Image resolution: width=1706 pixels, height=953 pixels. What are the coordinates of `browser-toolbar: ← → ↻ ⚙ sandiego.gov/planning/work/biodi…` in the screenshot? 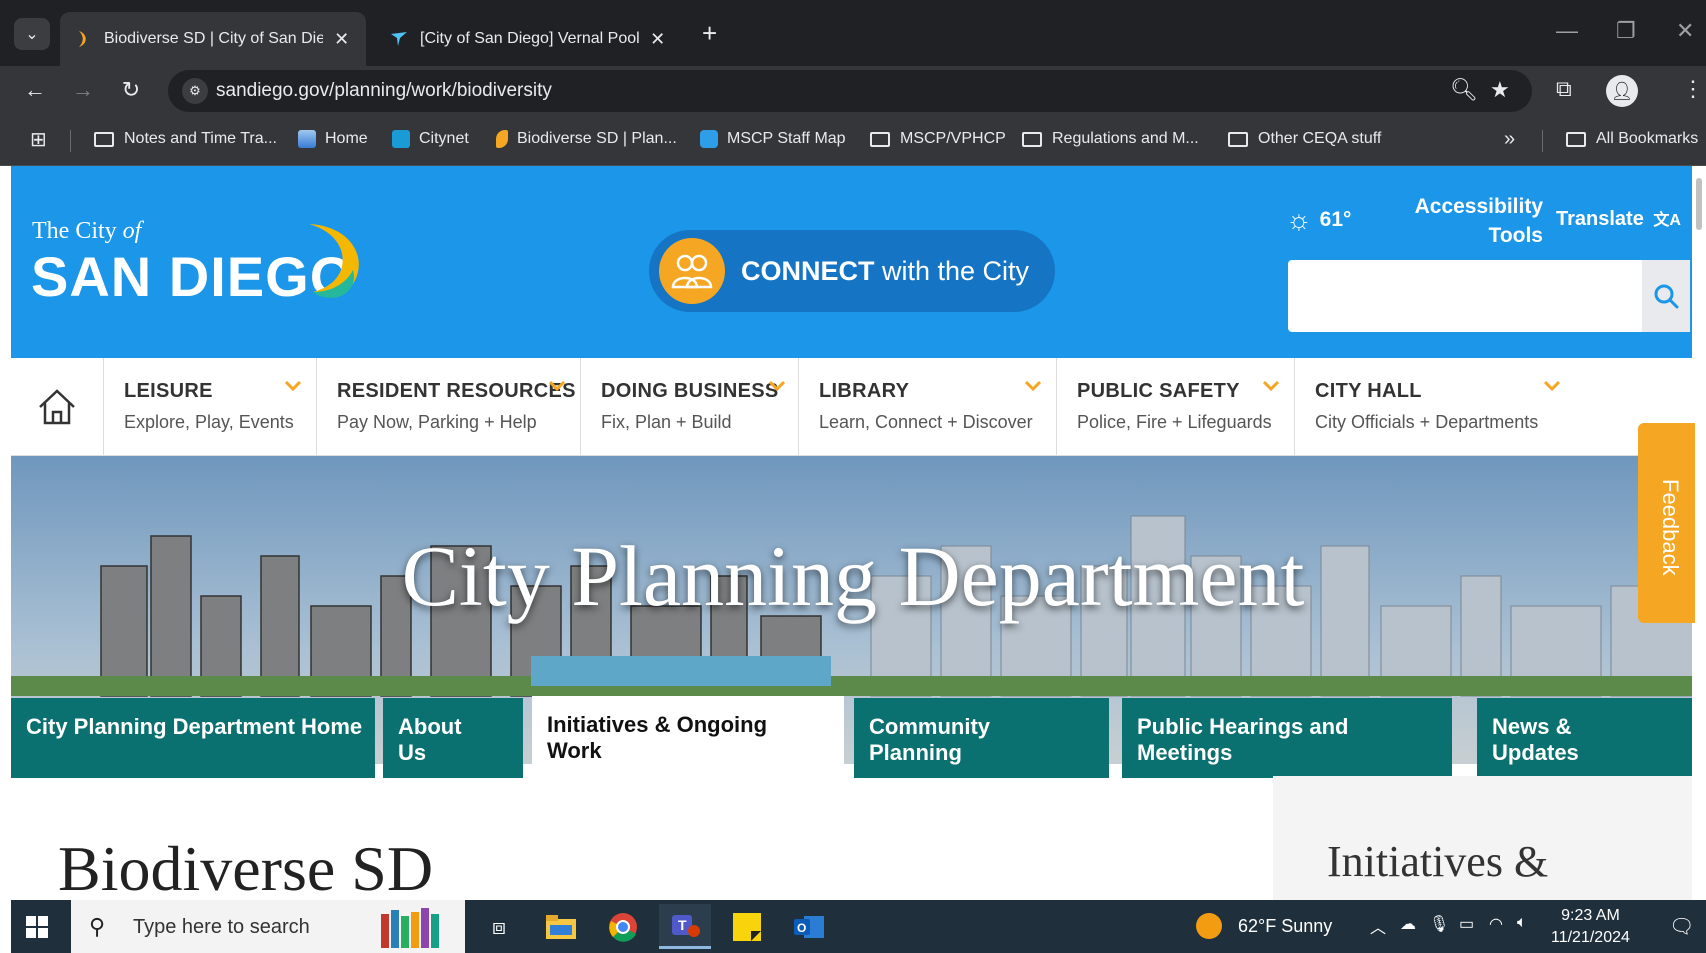 It's located at (853, 91).